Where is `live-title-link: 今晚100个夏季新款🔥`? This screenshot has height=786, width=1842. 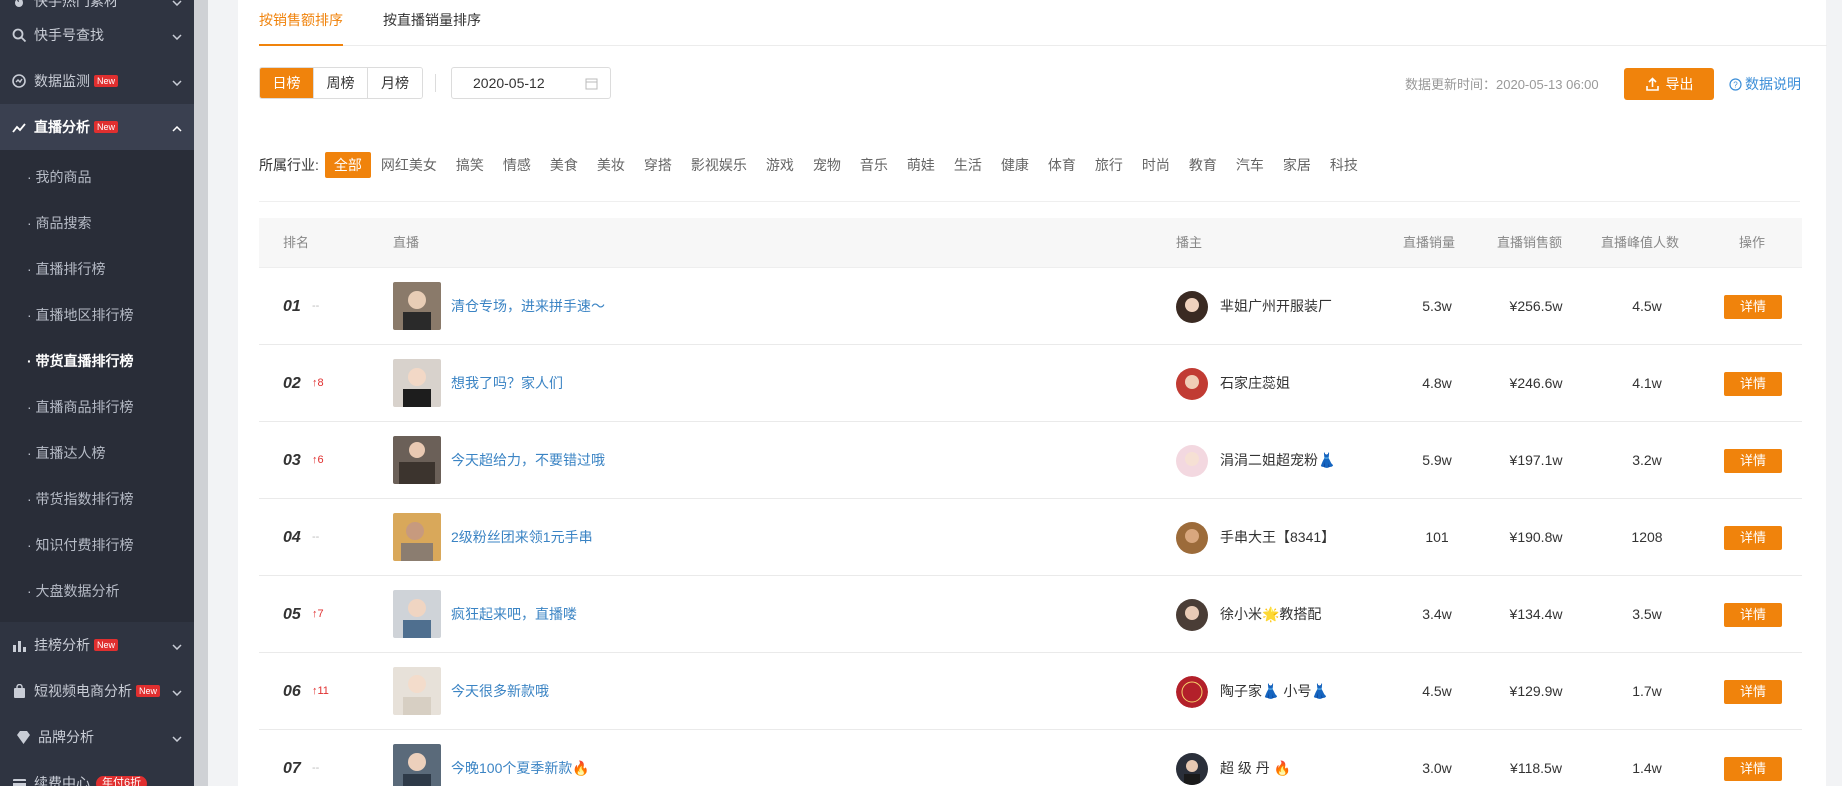 live-title-link: 今晚100个夏季新款🔥 is located at coordinates (520, 758).